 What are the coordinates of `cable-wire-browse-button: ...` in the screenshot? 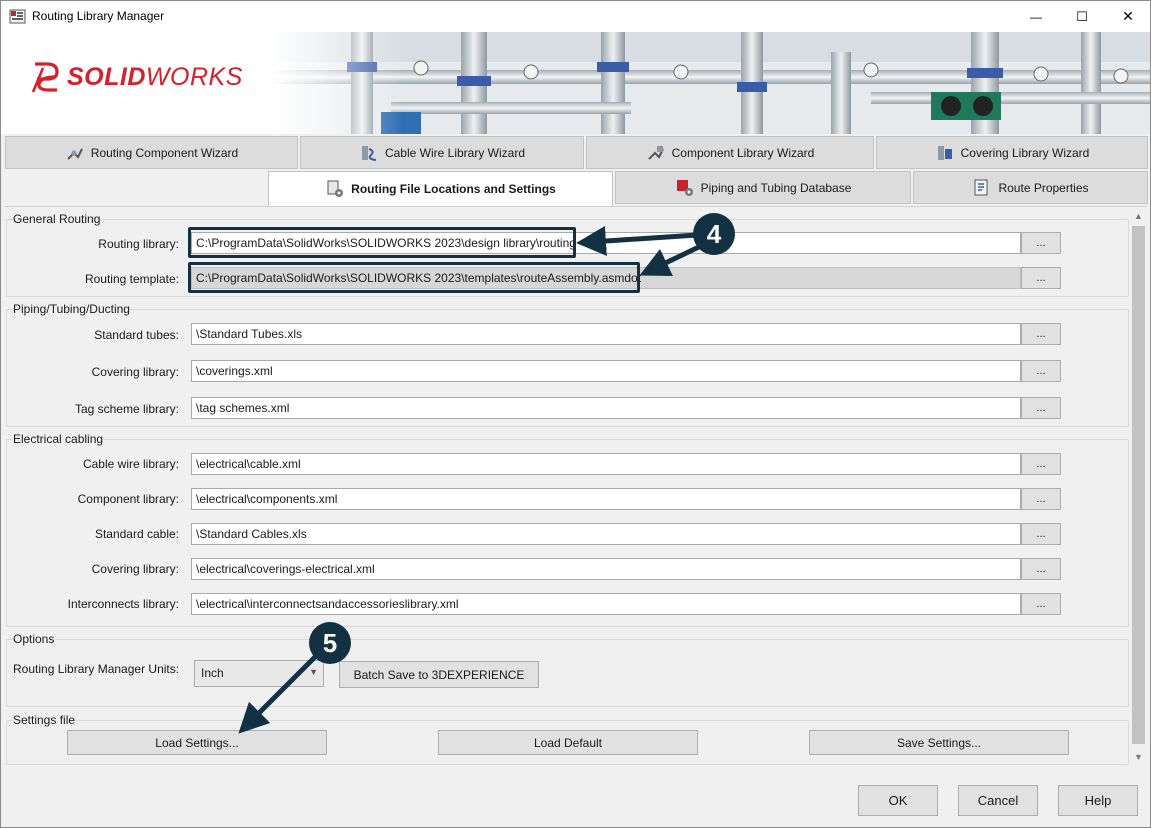 It's located at (1041, 464).